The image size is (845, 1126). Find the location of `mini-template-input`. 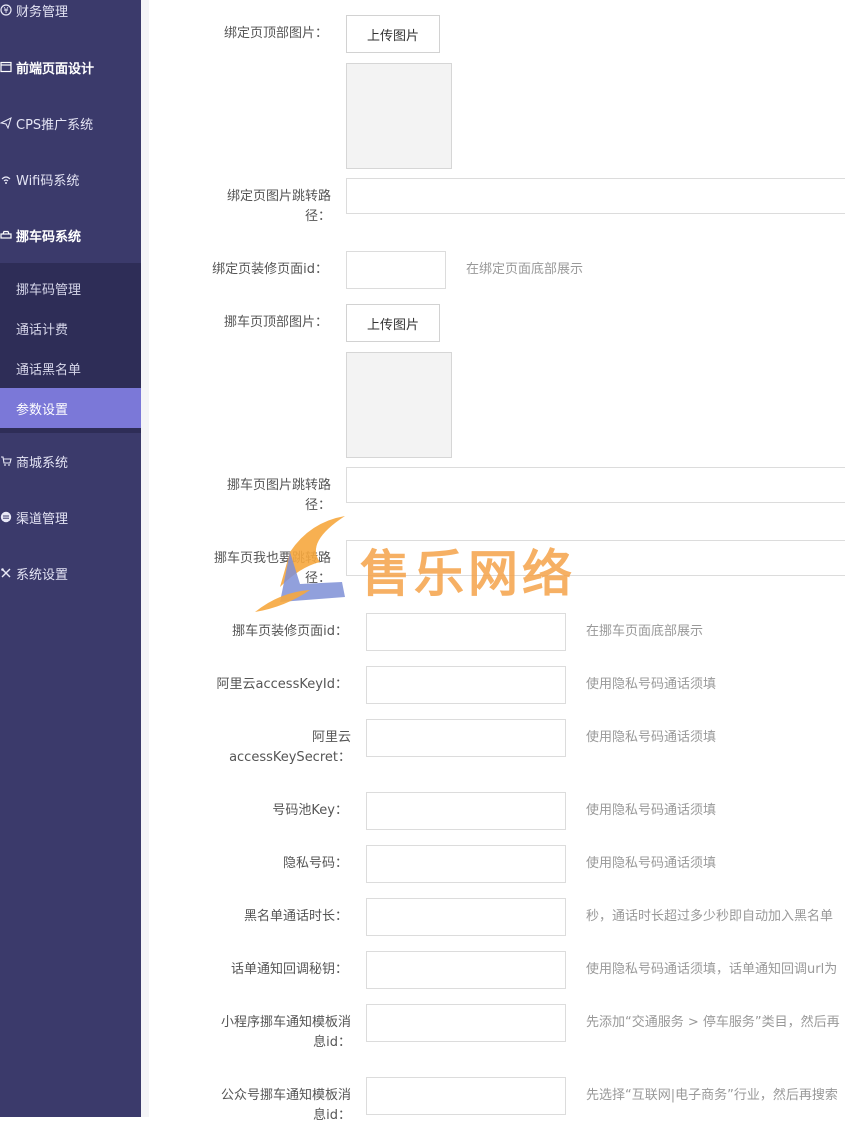

mini-template-input is located at coordinates (466, 1023).